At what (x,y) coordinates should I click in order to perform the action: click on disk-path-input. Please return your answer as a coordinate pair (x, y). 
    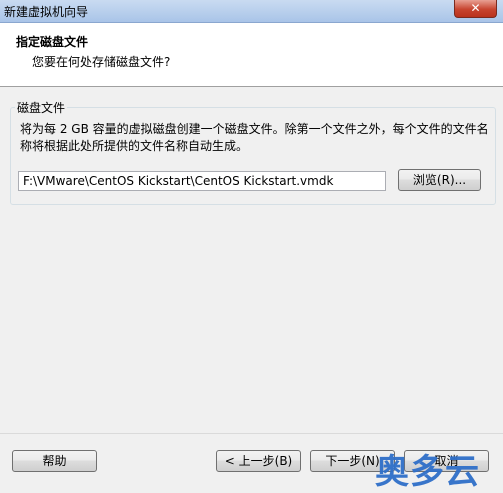
    Looking at the image, I should click on (202, 181).